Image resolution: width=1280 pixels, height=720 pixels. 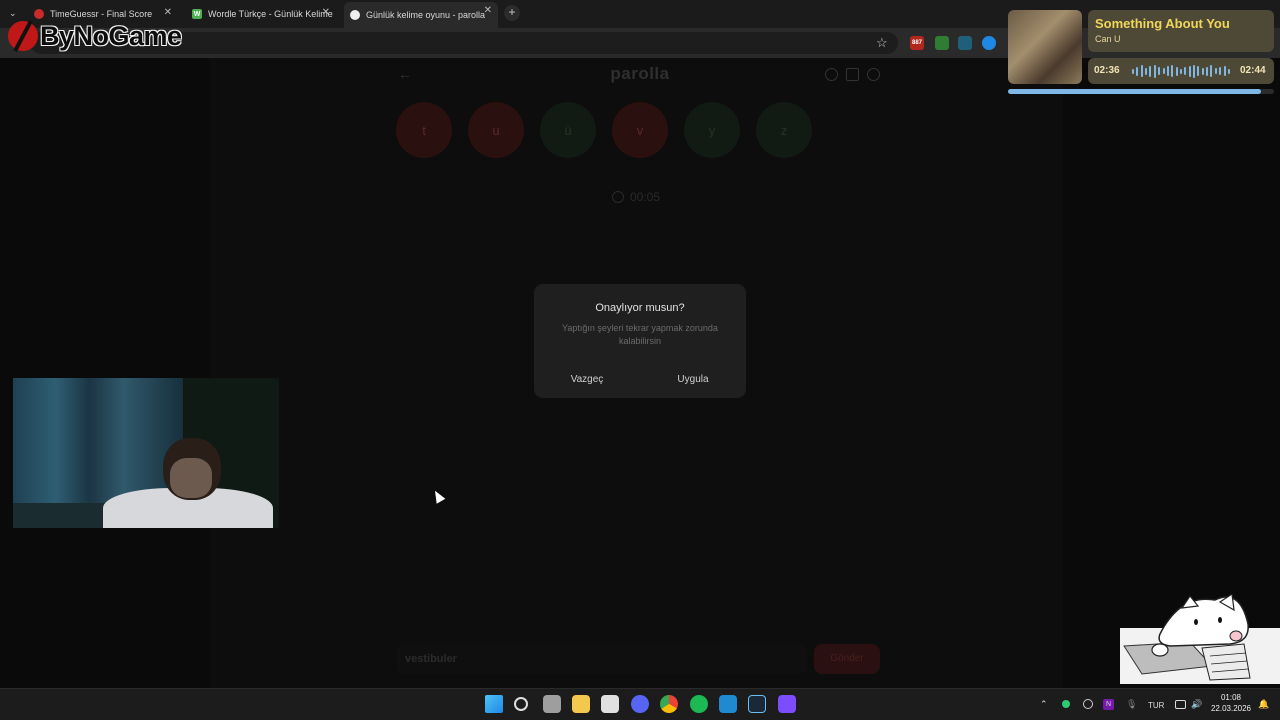 What do you see at coordinates (640, 704) in the screenshot?
I see `discord-icon` at bounding box center [640, 704].